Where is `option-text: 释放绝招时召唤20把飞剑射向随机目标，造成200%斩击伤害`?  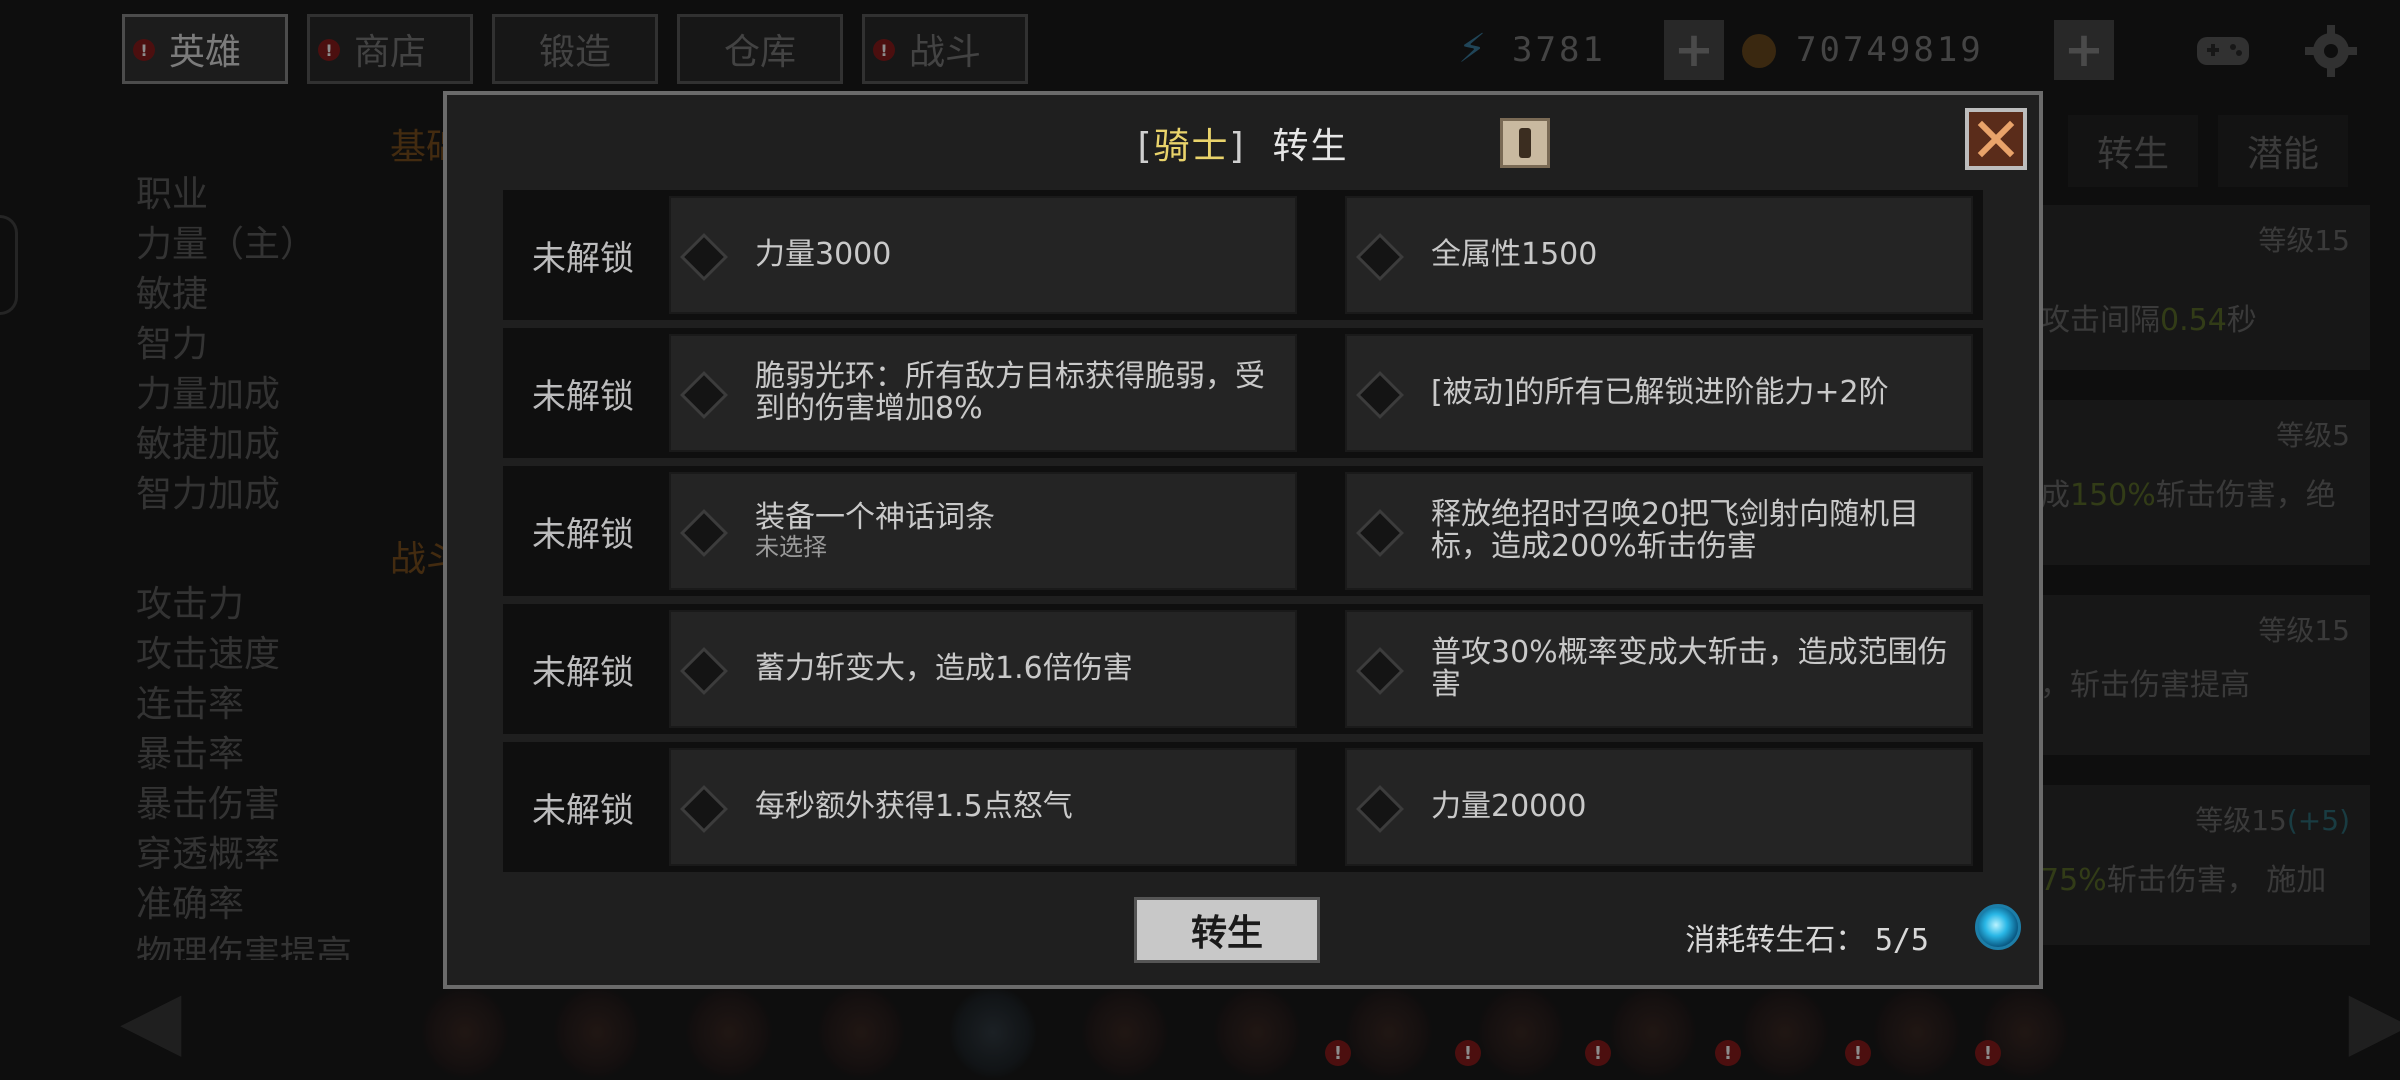 option-text: 释放绝招时召唤20把飞剑射向随机目标，造成200%斩击伤害 is located at coordinates (1675, 530).